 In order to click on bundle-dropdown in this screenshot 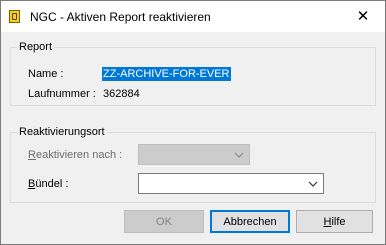, I will do `click(231, 183)`.